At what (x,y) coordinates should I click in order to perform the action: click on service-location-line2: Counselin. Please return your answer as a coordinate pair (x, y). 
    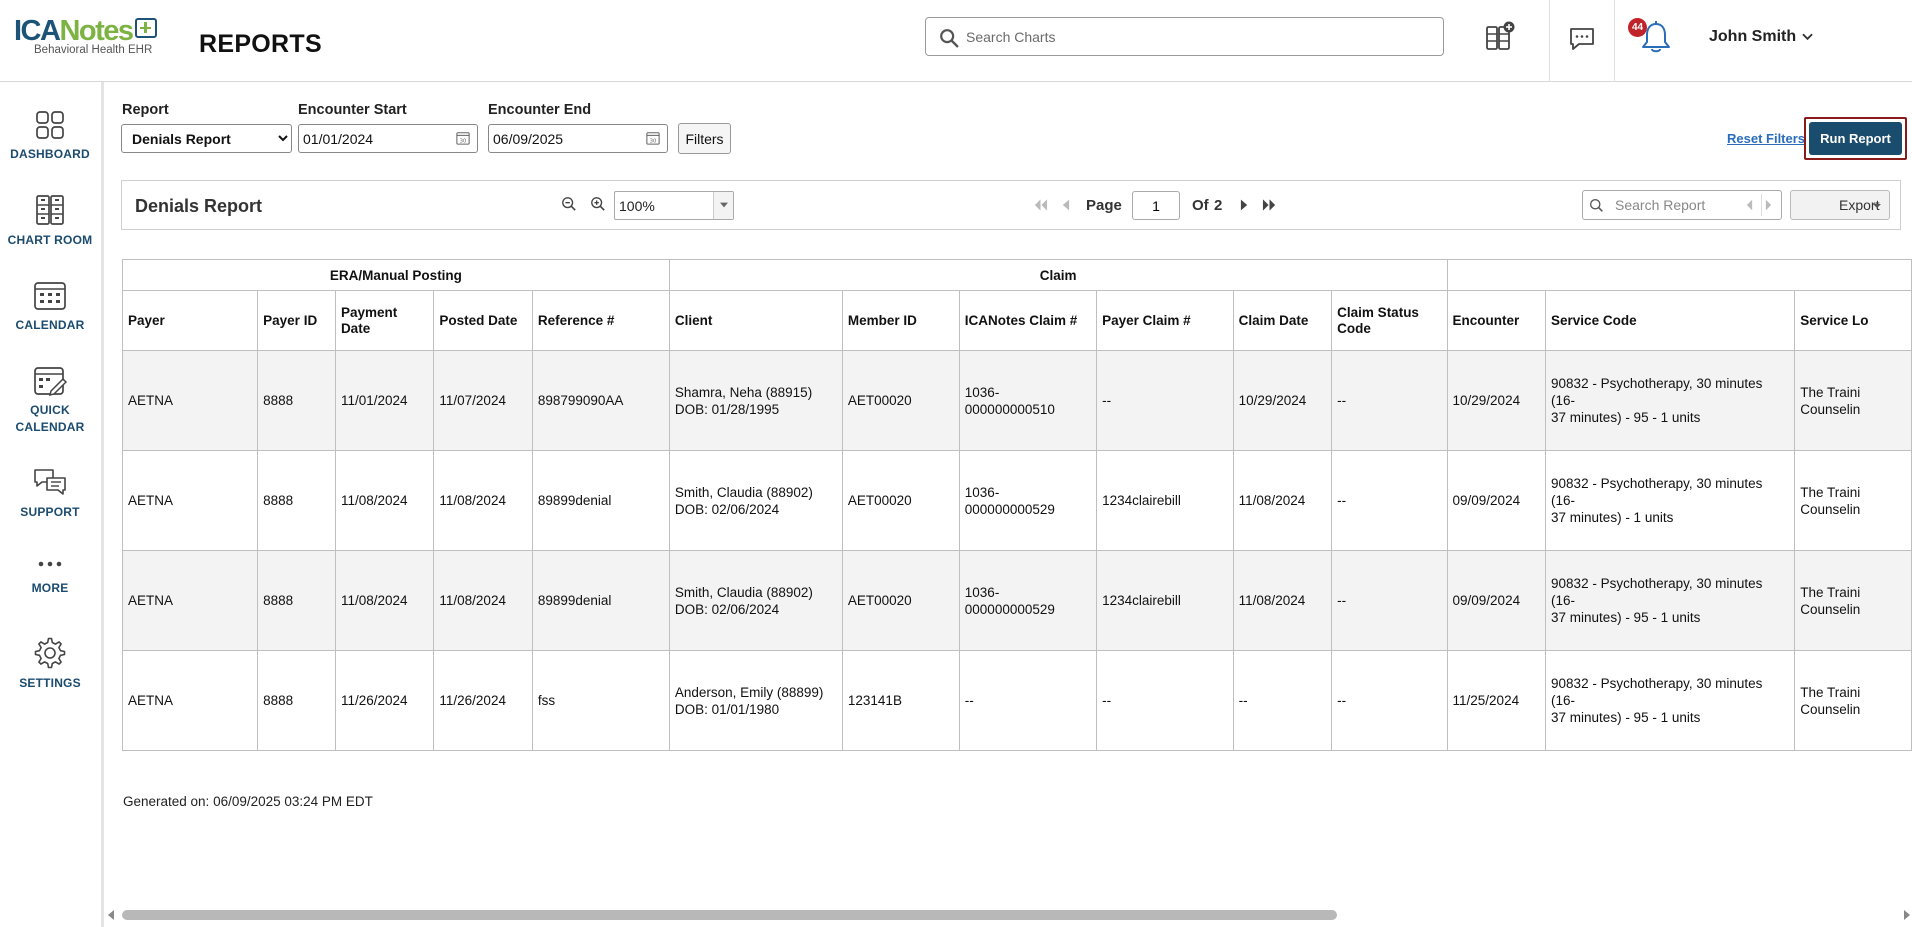
    Looking at the image, I should click on (1830, 409).